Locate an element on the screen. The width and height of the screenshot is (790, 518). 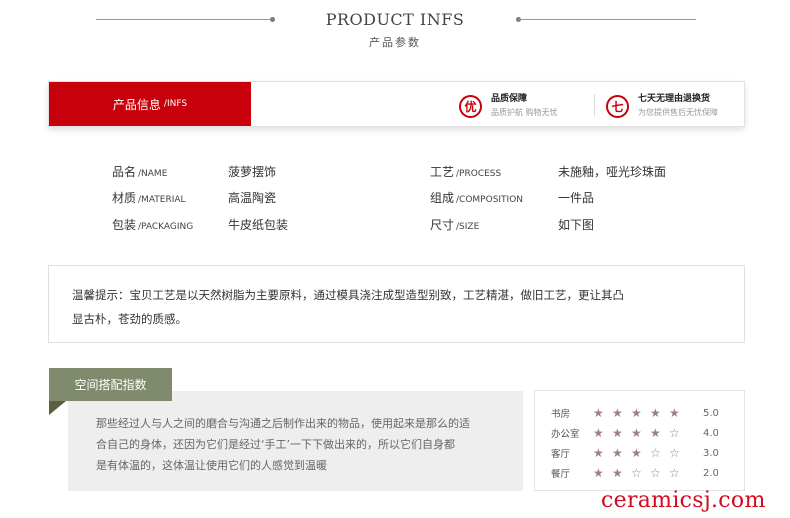
quality-guarantee-badge: 优 品质保障 品质护航 购物无忧 is located at coordinates (508, 106).